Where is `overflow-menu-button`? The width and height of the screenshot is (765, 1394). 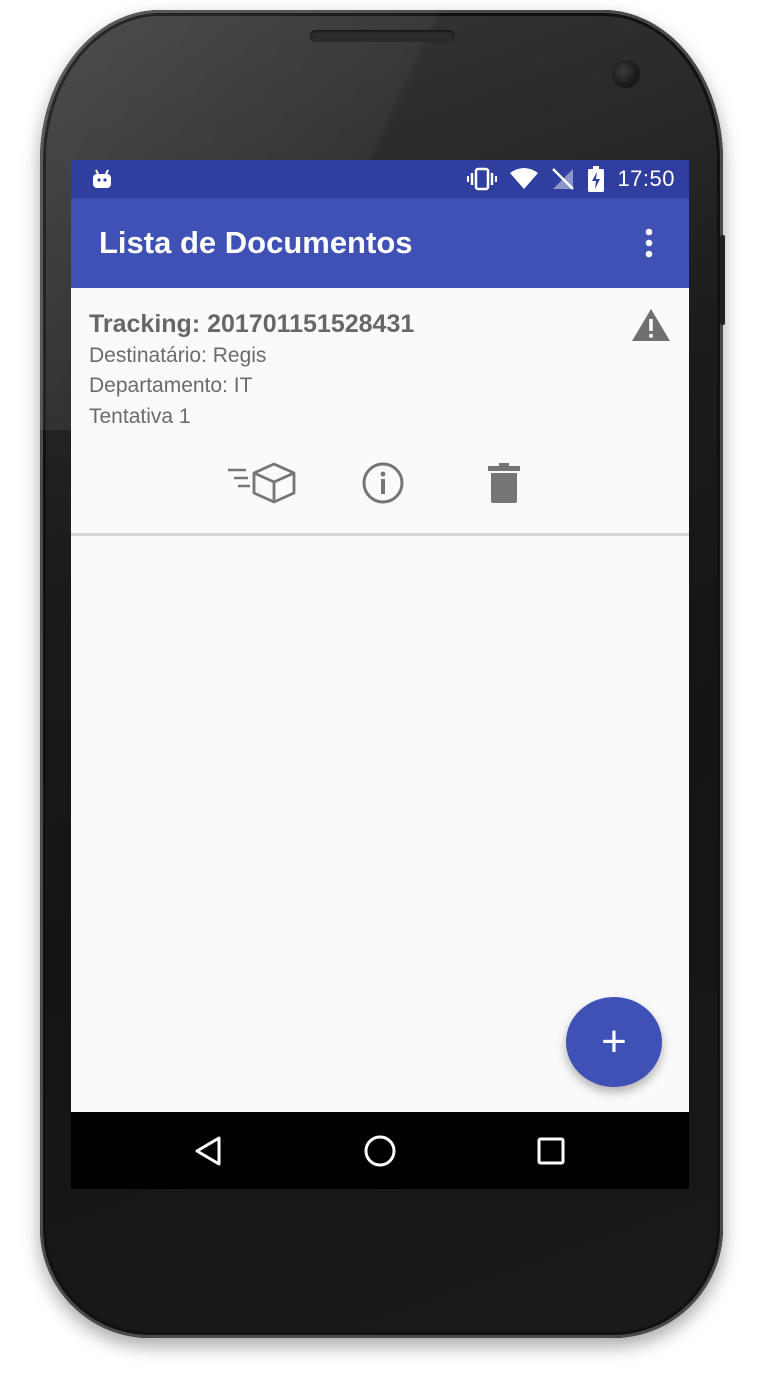 overflow-menu-button is located at coordinates (649, 243).